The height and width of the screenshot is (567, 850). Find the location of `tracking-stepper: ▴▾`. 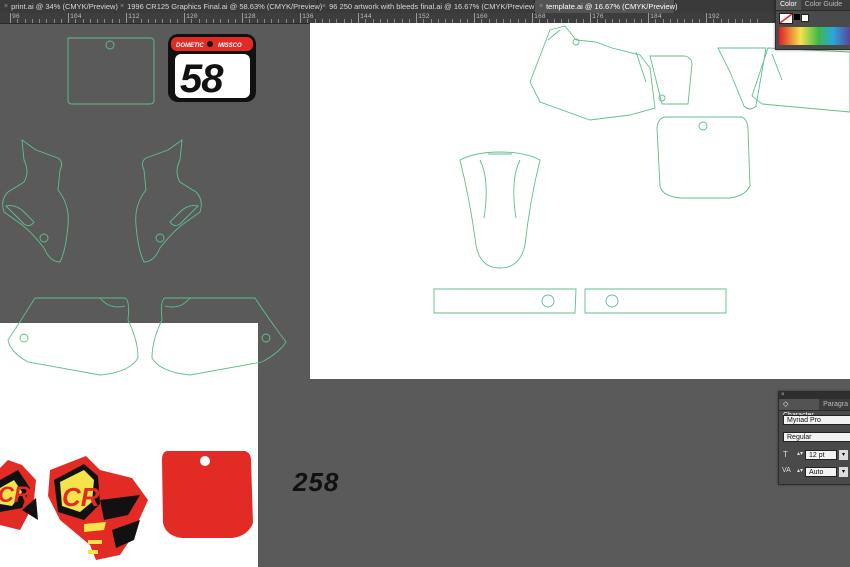

tracking-stepper: ▴▾ is located at coordinates (800, 470).